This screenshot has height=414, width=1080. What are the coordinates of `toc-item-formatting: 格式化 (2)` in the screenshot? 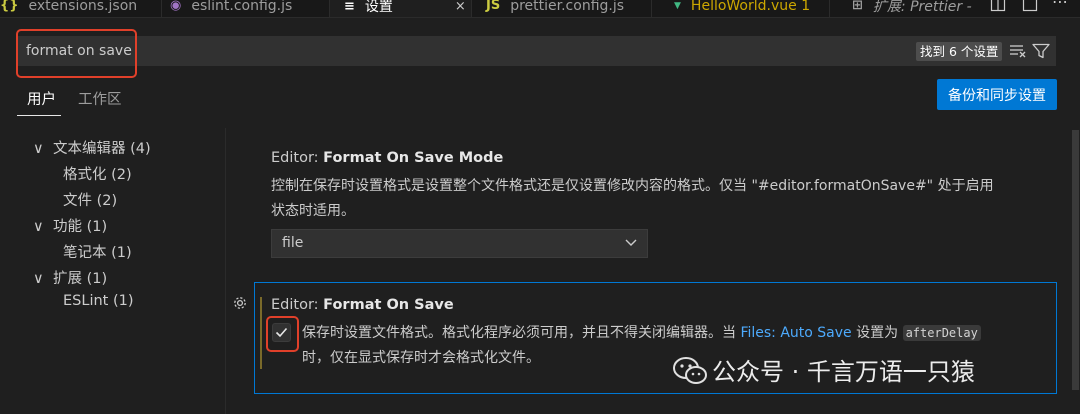 It's located at (97, 173).